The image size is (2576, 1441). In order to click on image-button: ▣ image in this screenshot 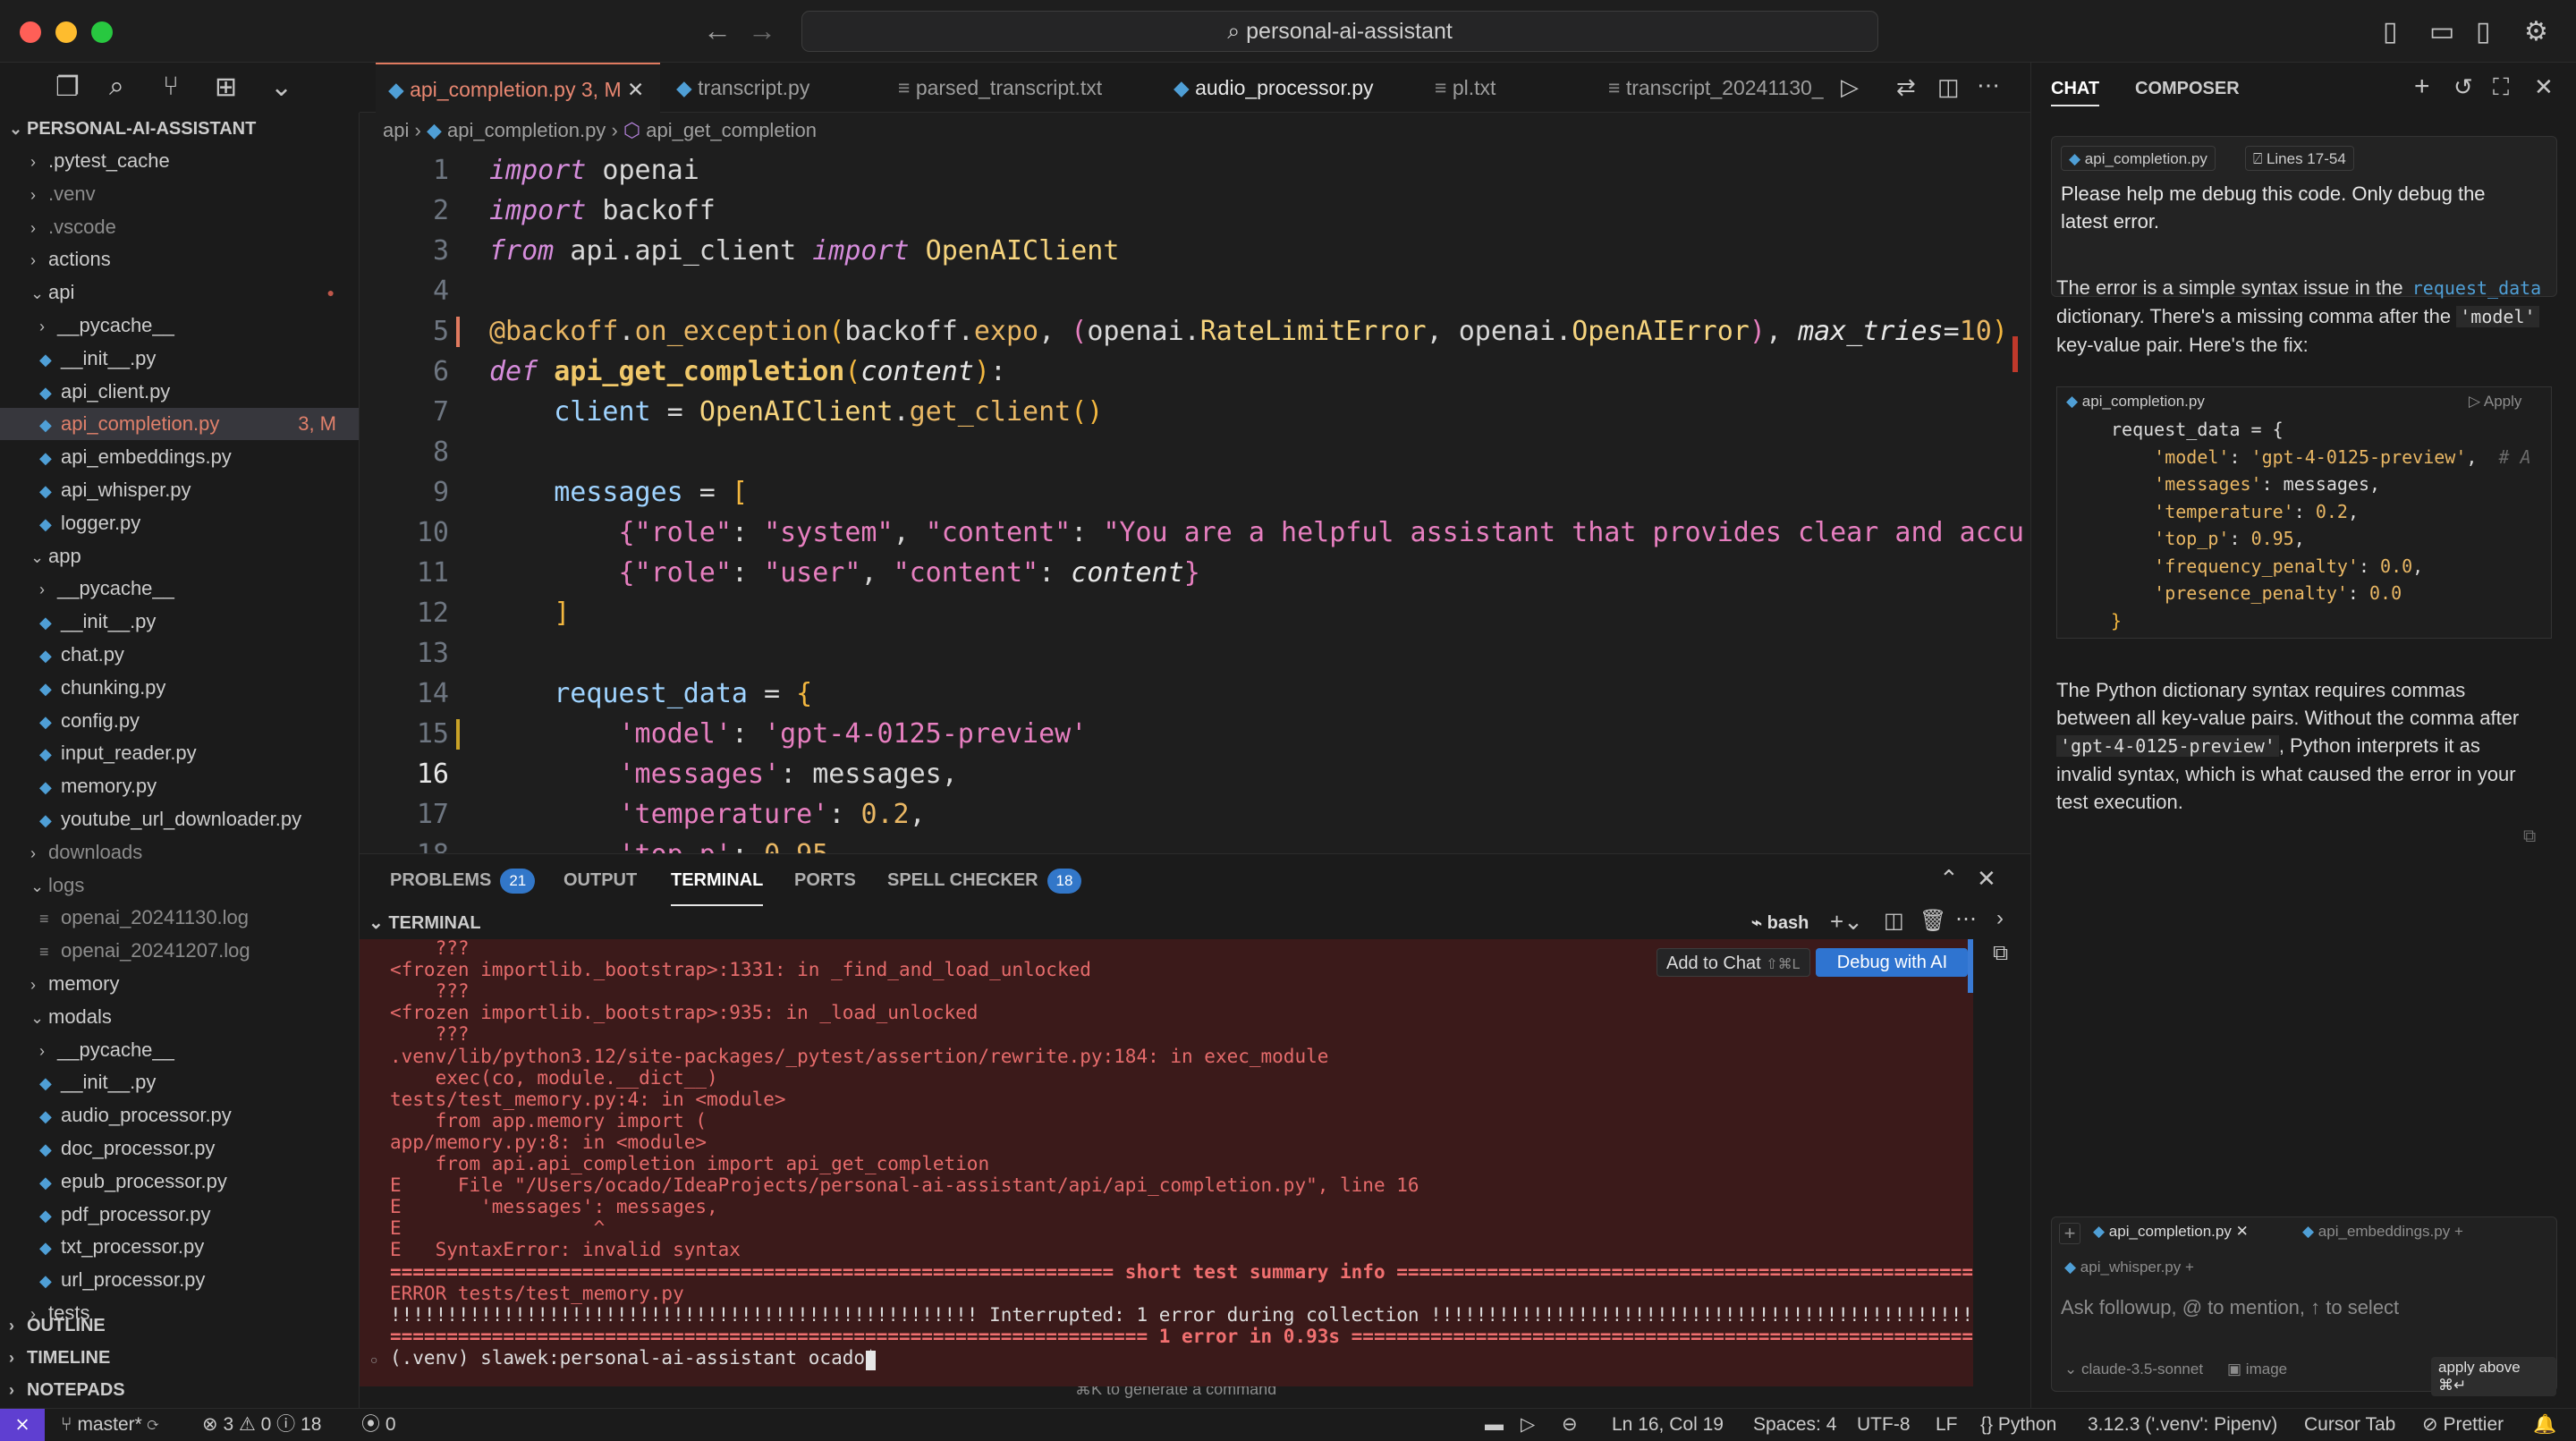, I will do `click(2257, 1369)`.